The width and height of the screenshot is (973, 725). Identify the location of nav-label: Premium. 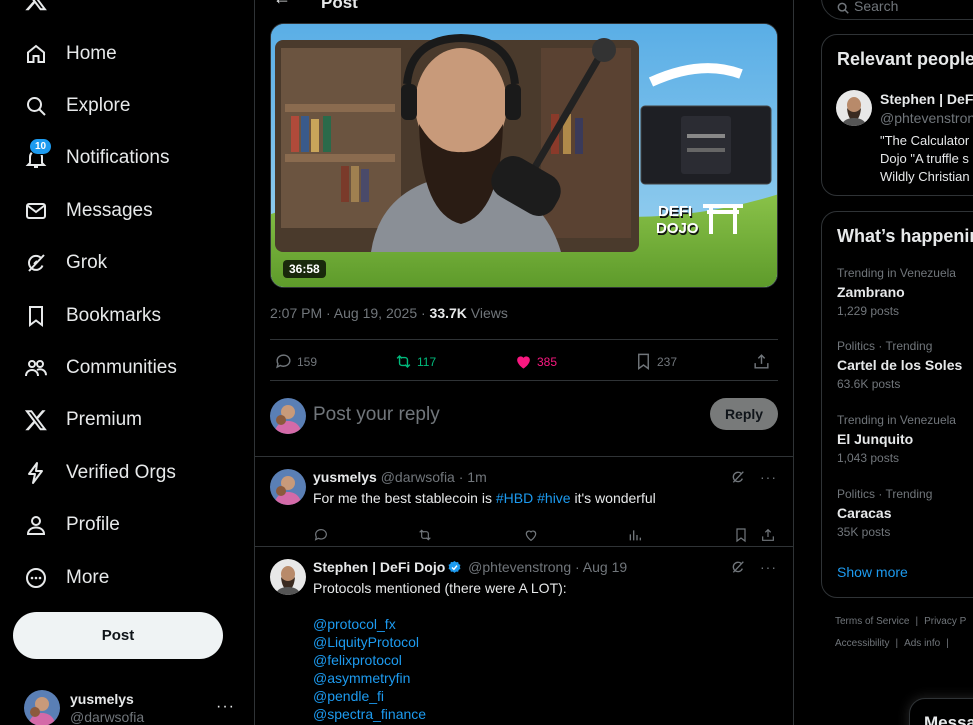
(104, 419).